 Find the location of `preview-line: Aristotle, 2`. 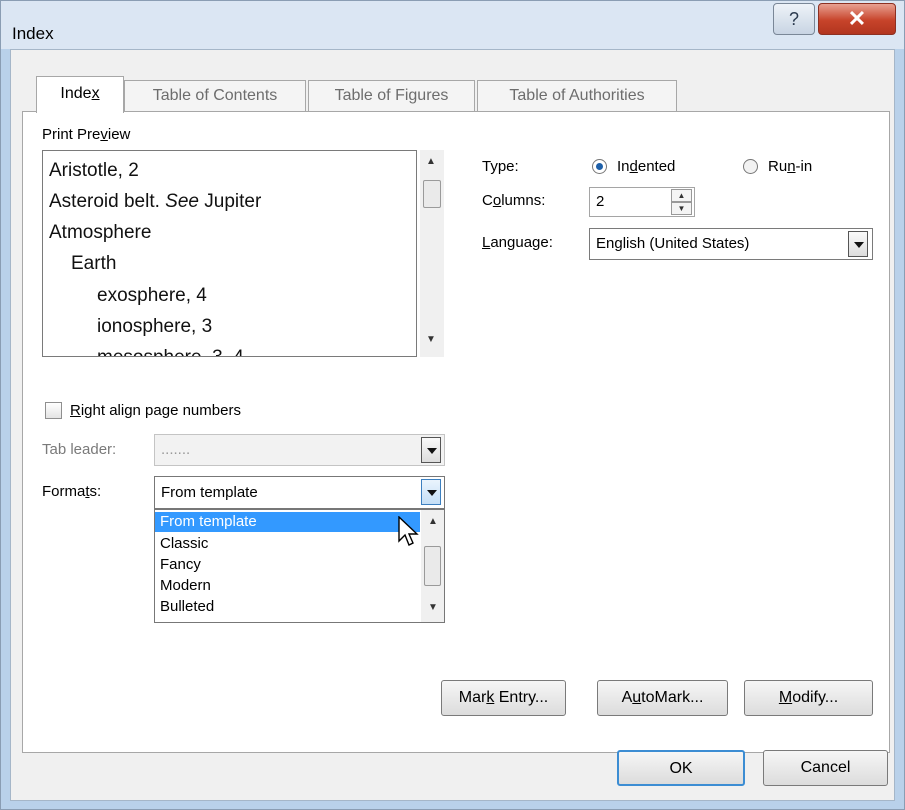

preview-line: Aristotle, 2 is located at coordinates (94, 170).